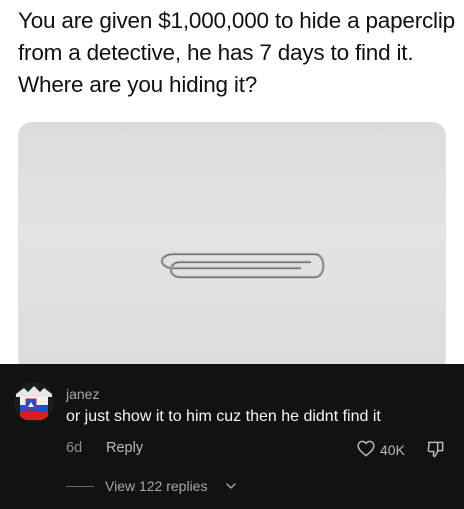 Image resolution: width=464 pixels, height=509 pixels. I want to click on slovenia-flag-icon, so click(34, 402).